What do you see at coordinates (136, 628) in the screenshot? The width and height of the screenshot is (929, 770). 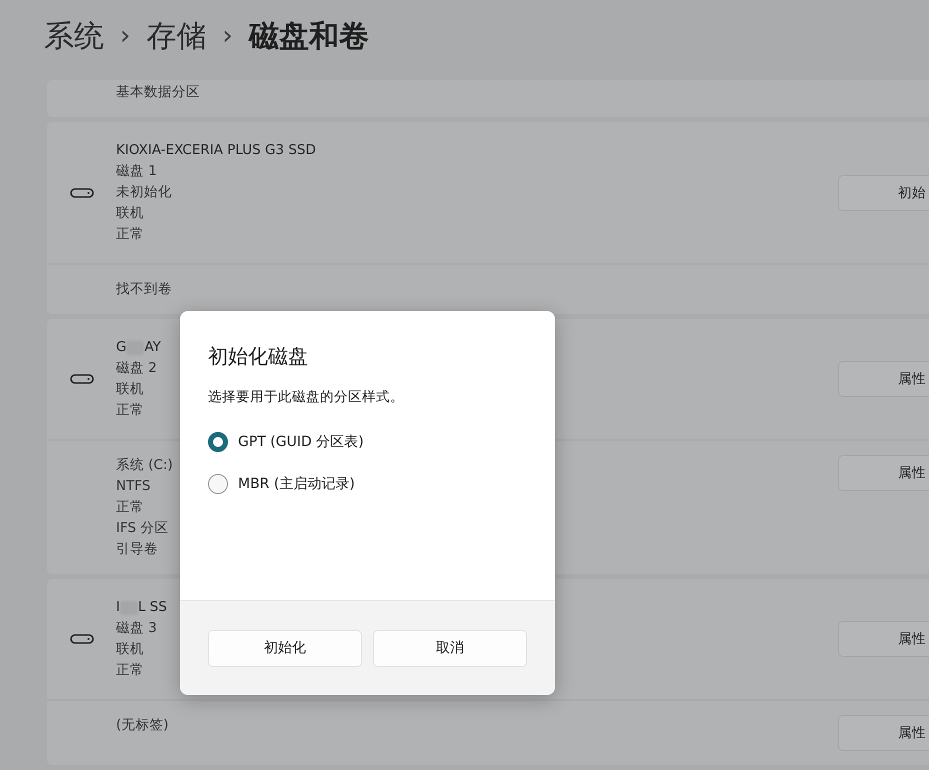 I see `info-text: 磁盘 3` at bounding box center [136, 628].